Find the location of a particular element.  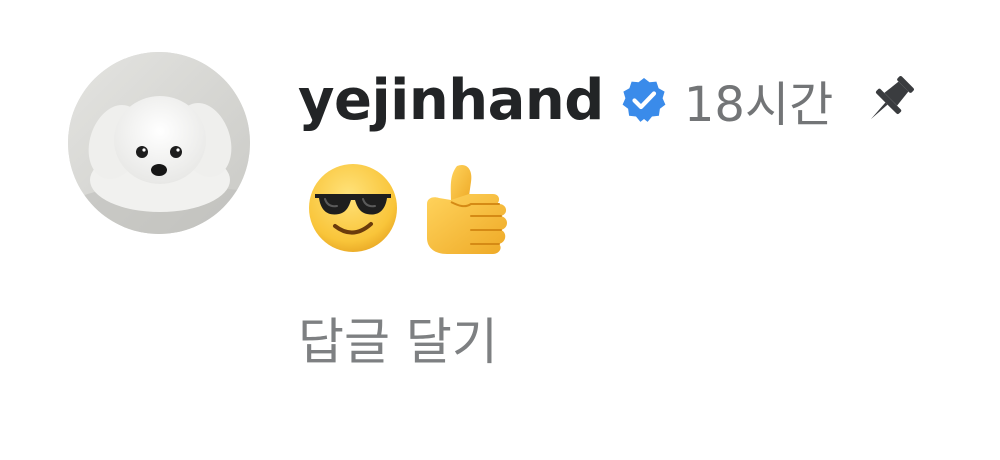

avatar-image is located at coordinates (159, 143).